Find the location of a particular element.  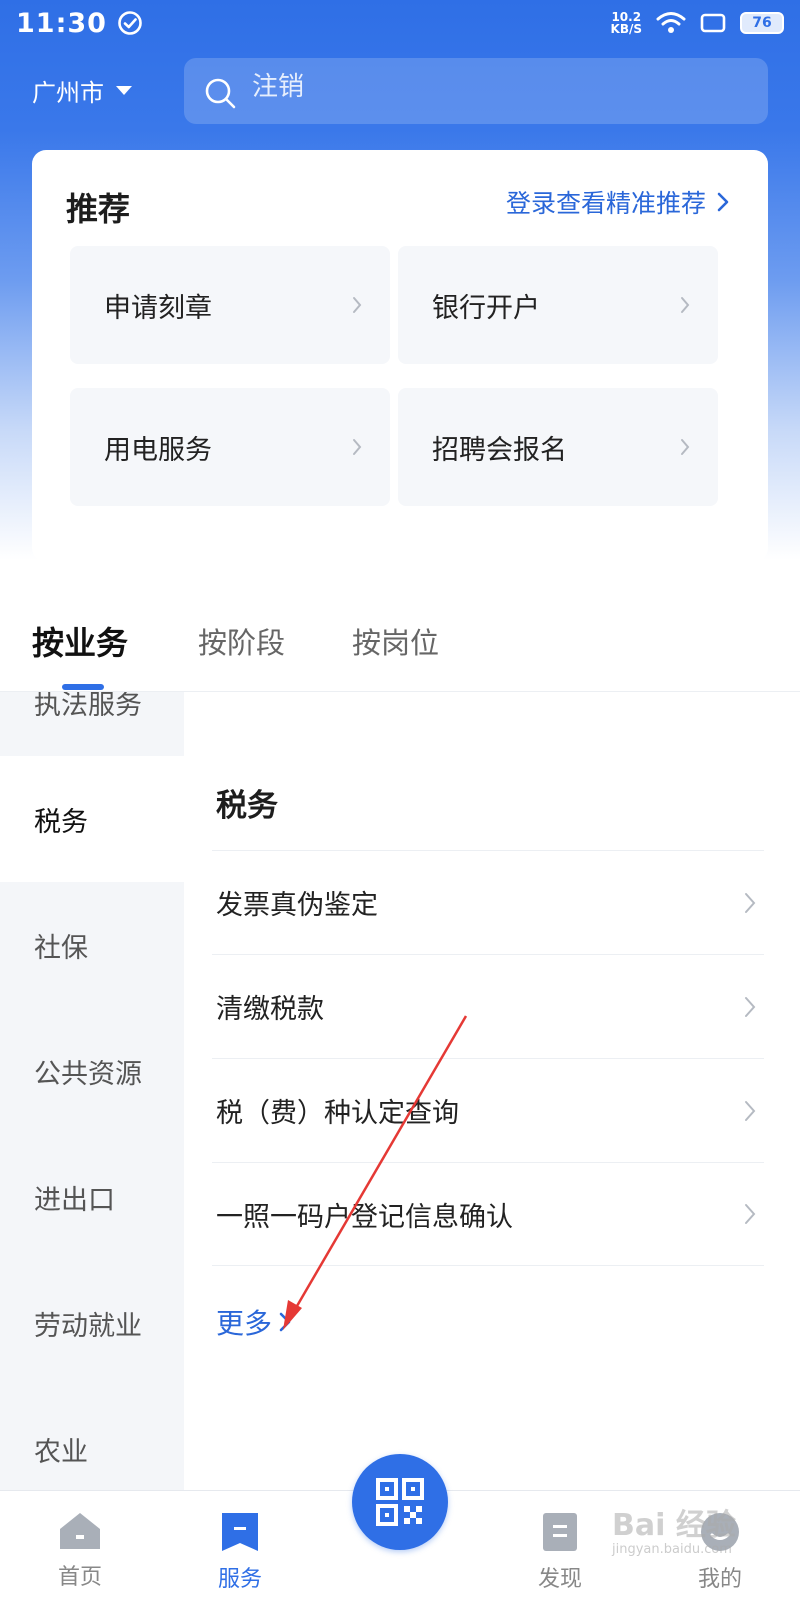

tab-by-stage: 按阶段 is located at coordinates (241, 641).